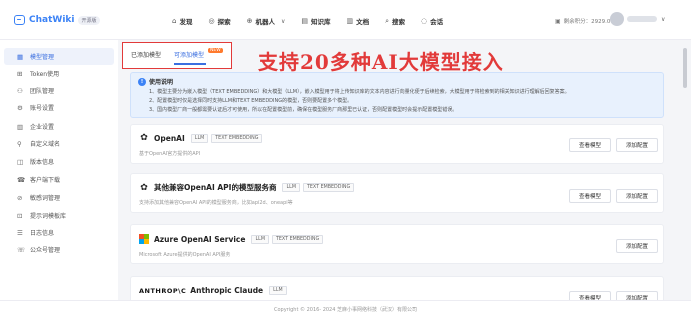 The width and height of the screenshot is (691, 327). I want to click on log-icon: ☰, so click(20, 232).